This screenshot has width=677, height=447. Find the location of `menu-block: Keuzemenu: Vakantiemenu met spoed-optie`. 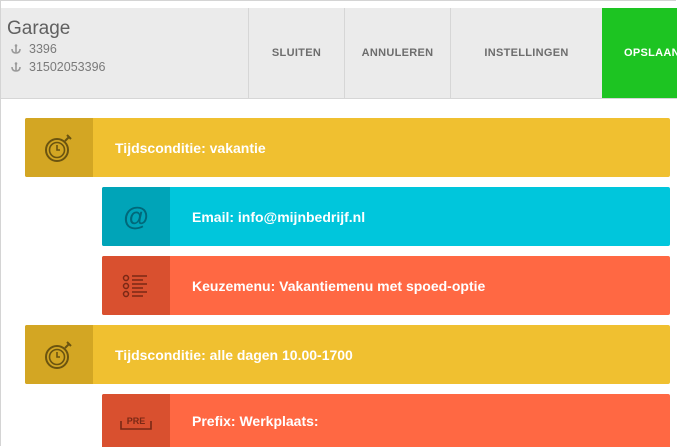

menu-block: Keuzemenu: Vakantiemenu met spoed-optie is located at coordinates (386, 285).